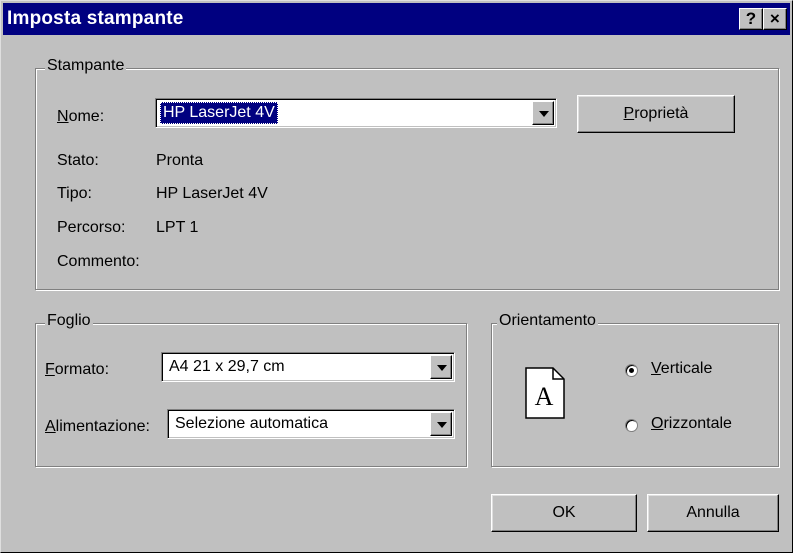  What do you see at coordinates (81, 116) in the screenshot?
I see `printer-name-label: Nome:` at bounding box center [81, 116].